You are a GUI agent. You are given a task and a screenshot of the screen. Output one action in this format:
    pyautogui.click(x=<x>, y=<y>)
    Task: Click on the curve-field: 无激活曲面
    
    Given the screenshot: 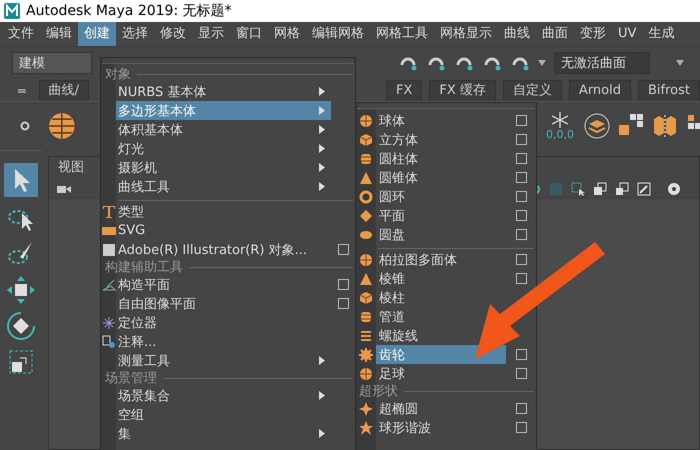 What is the action you would take?
    pyautogui.click(x=602, y=63)
    